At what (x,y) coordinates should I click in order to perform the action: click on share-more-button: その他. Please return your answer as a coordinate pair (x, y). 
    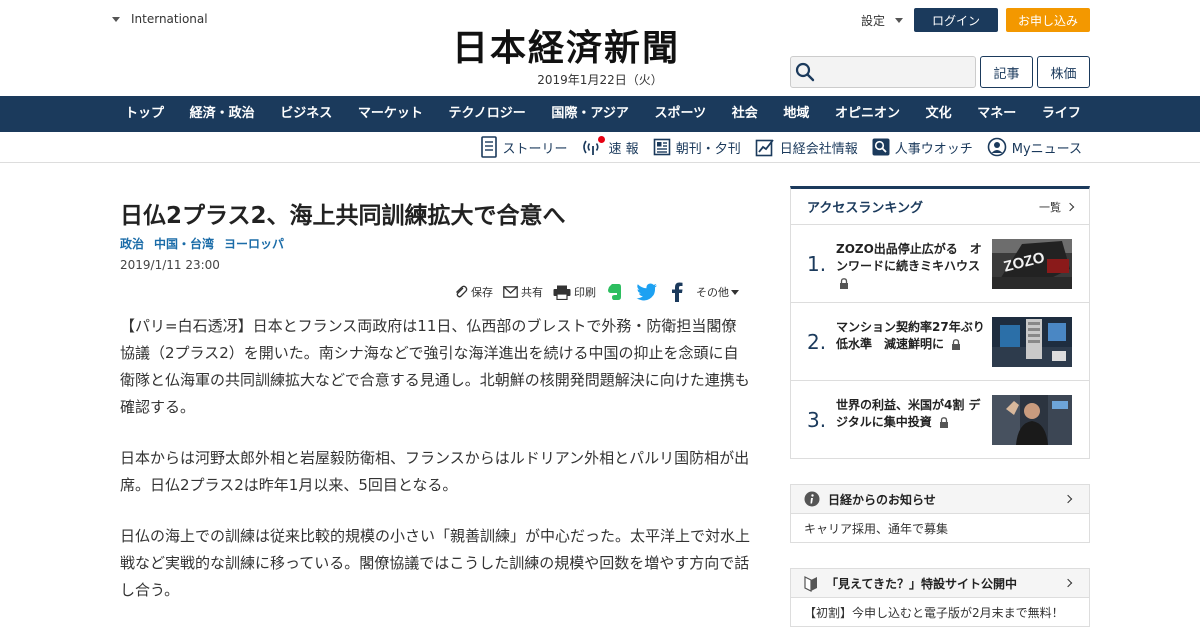
    Looking at the image, I should click on (717, 292).